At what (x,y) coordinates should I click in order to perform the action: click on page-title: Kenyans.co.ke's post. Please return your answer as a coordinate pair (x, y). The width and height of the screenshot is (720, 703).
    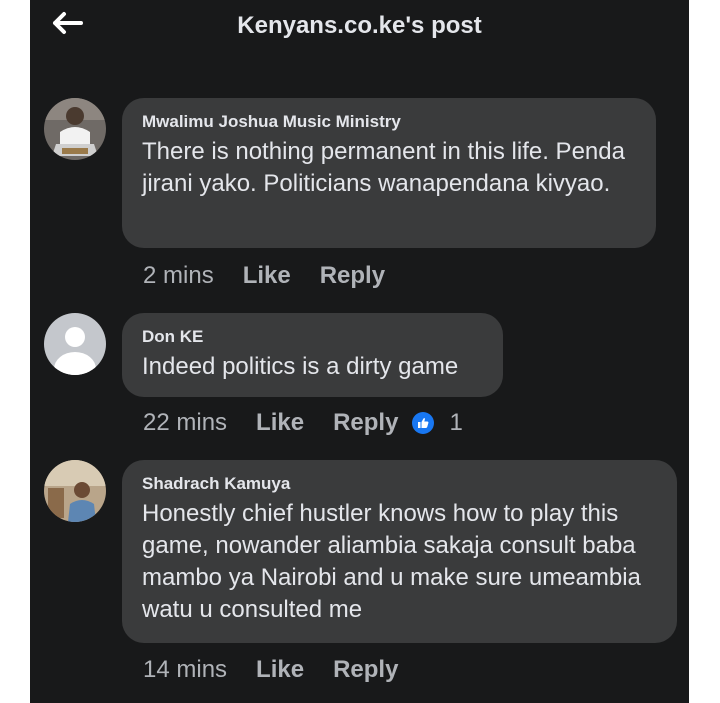
    Looking at the image, I should click on (359, 25).